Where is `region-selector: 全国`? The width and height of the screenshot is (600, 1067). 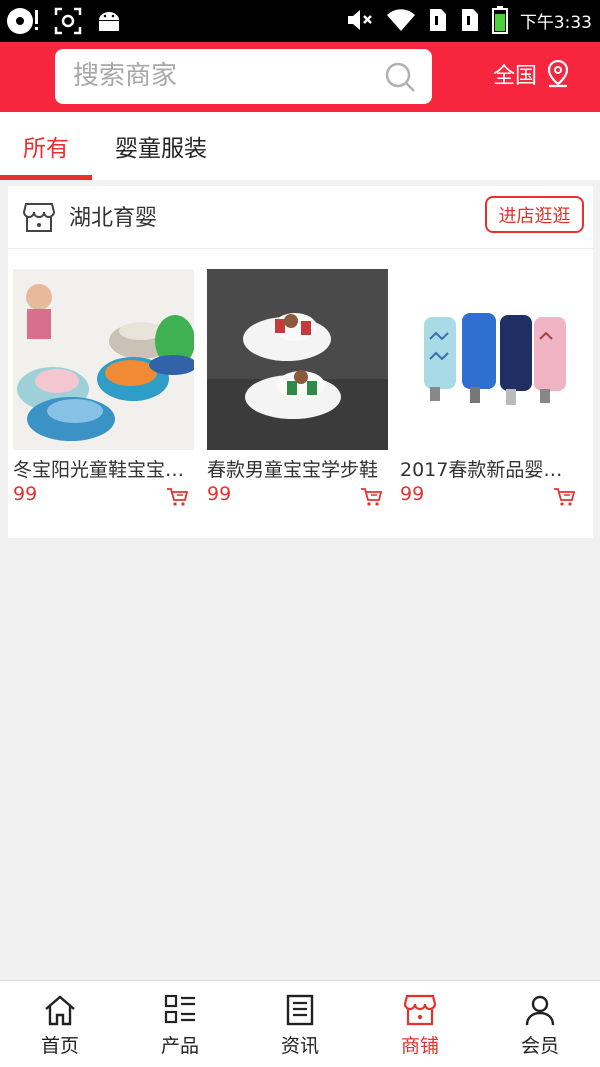 region-selector: 全国 is located at coordinates (533, 74).